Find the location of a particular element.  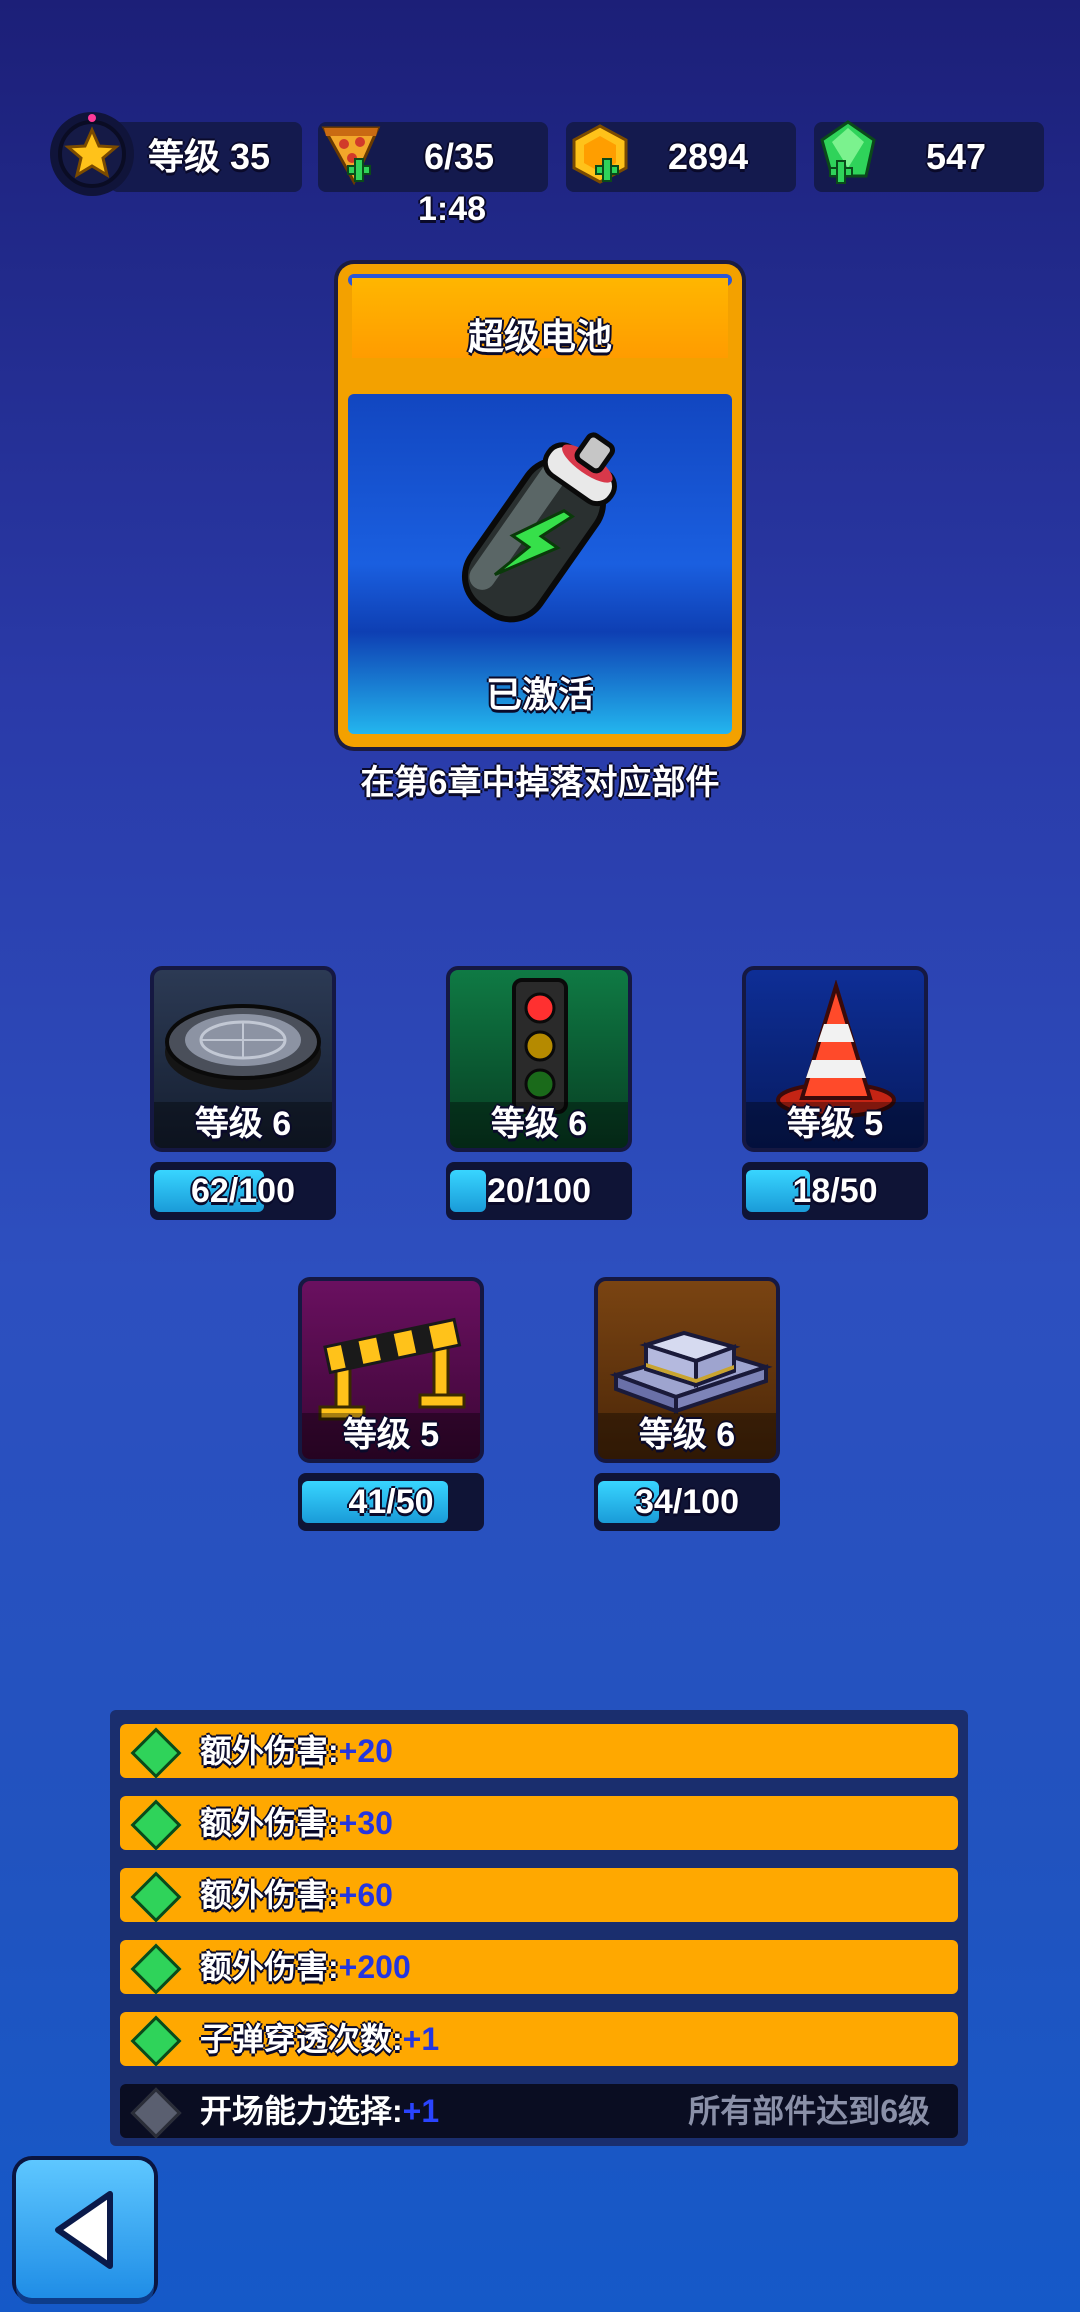

part-progress-bar: 34/100 is located at coordinates (687, 1502).